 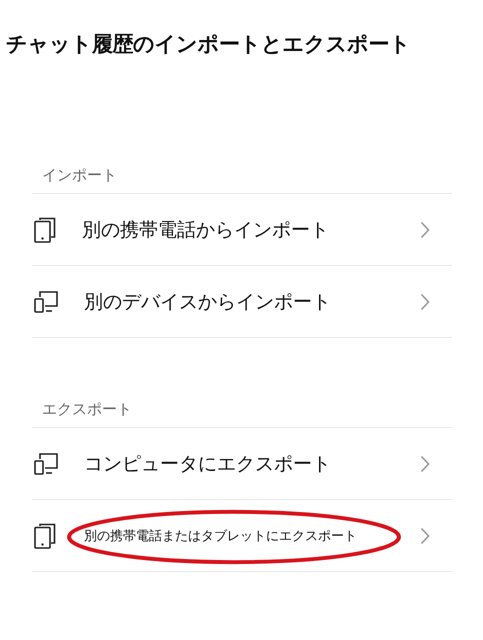 What do you see at coordinates (208, 44) in the screenshot?
I see `page-title: チャット履歴のインポートとエクスポート` at bounding box center [208, 44].